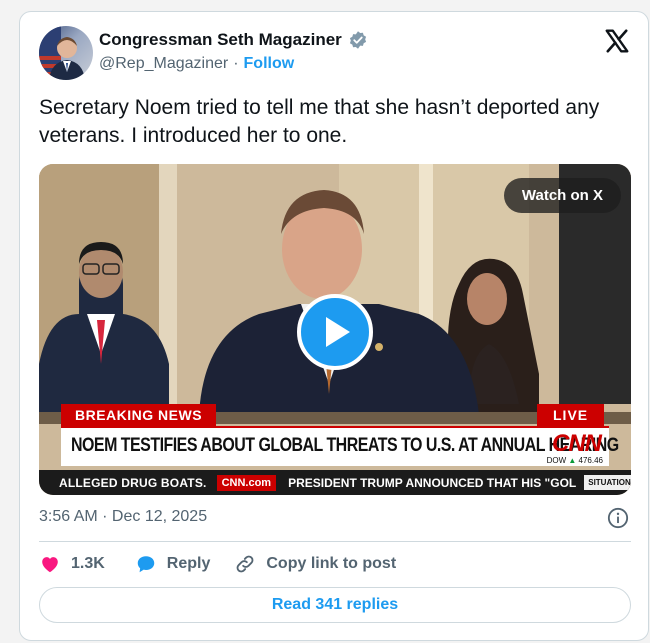  I want to click on network-logo: CNN, so click(577, 443).